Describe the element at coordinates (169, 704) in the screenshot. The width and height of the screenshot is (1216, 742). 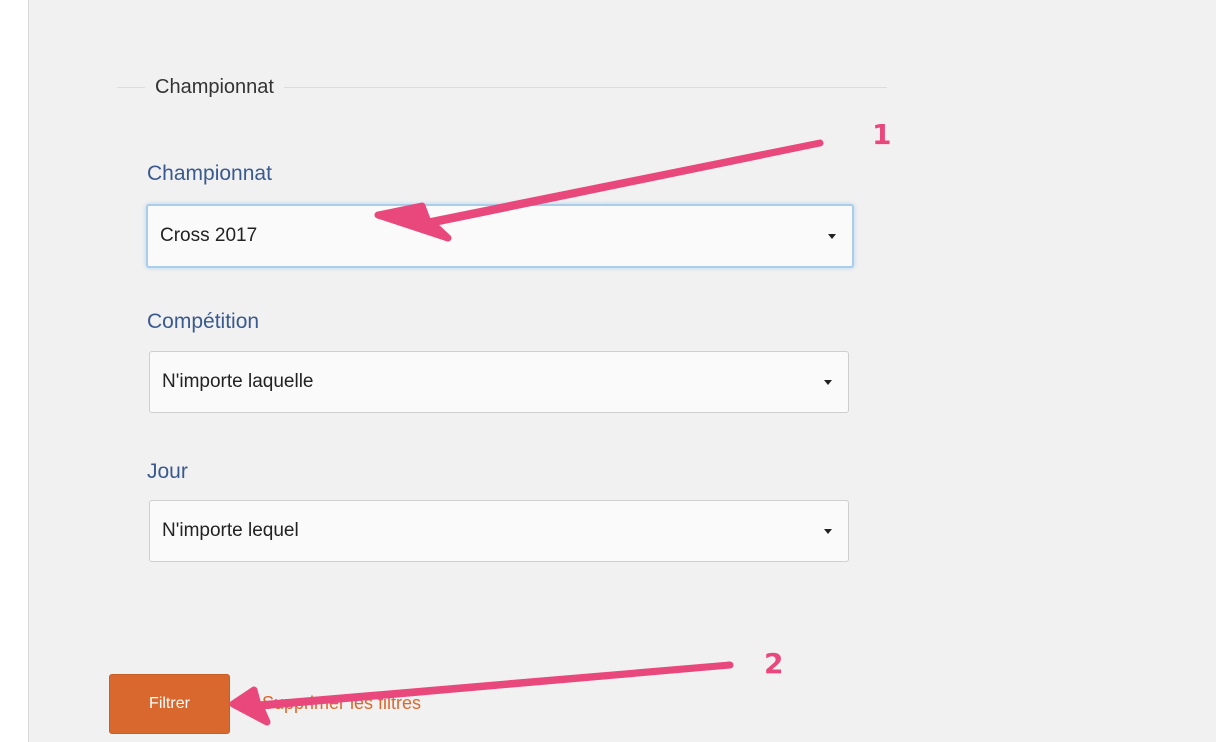
I see `filter-button: Filtrer` at that location.